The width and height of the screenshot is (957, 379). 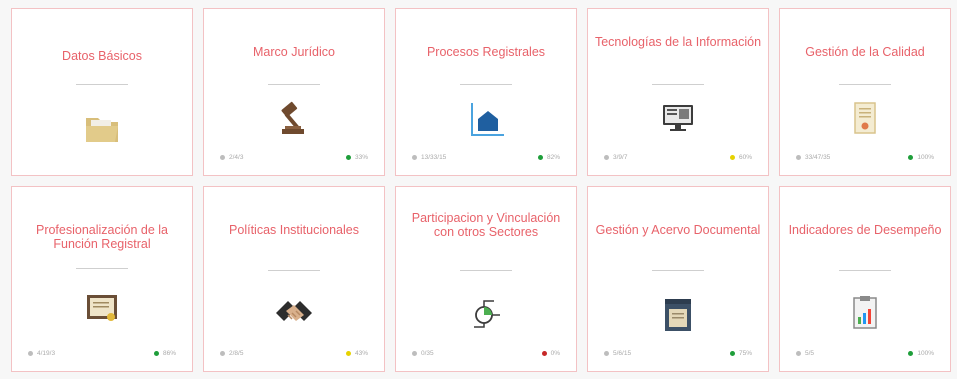 I want to click on card-indicadores: Indicadores de Desempeño 5/5 100%, so click(x=865, y=279).